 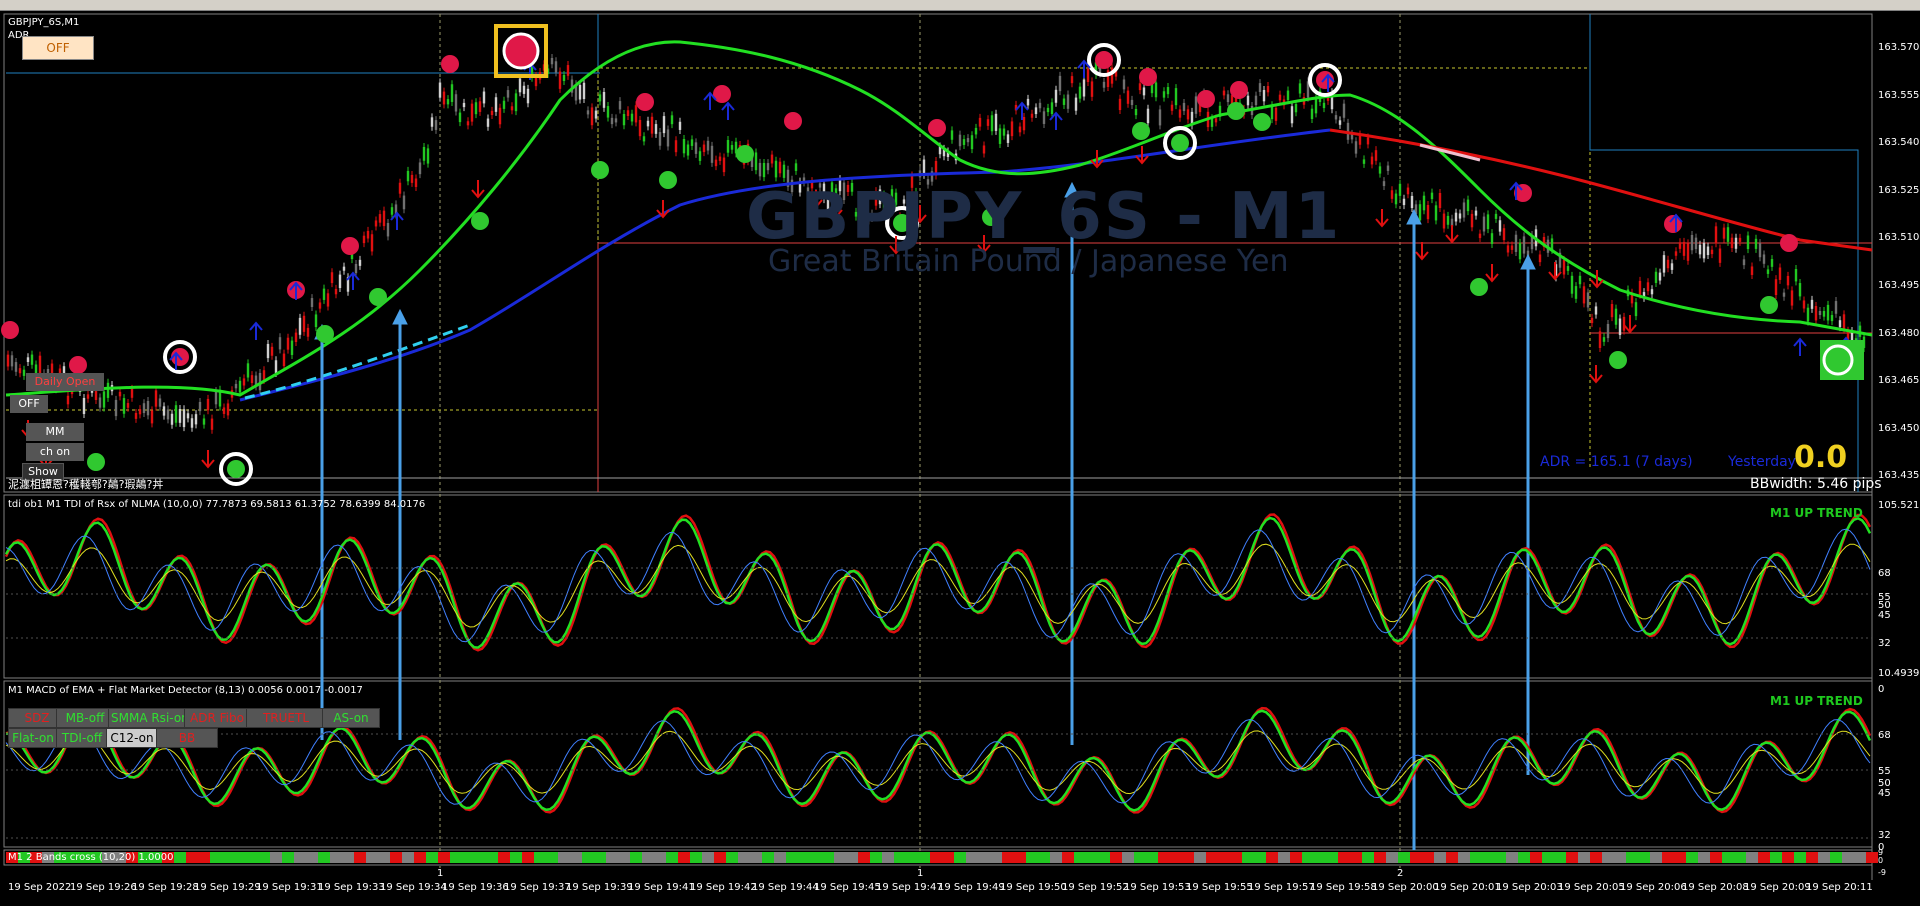 I want to click on indicator-toggle-button: BB, so click(x=187, y=738).